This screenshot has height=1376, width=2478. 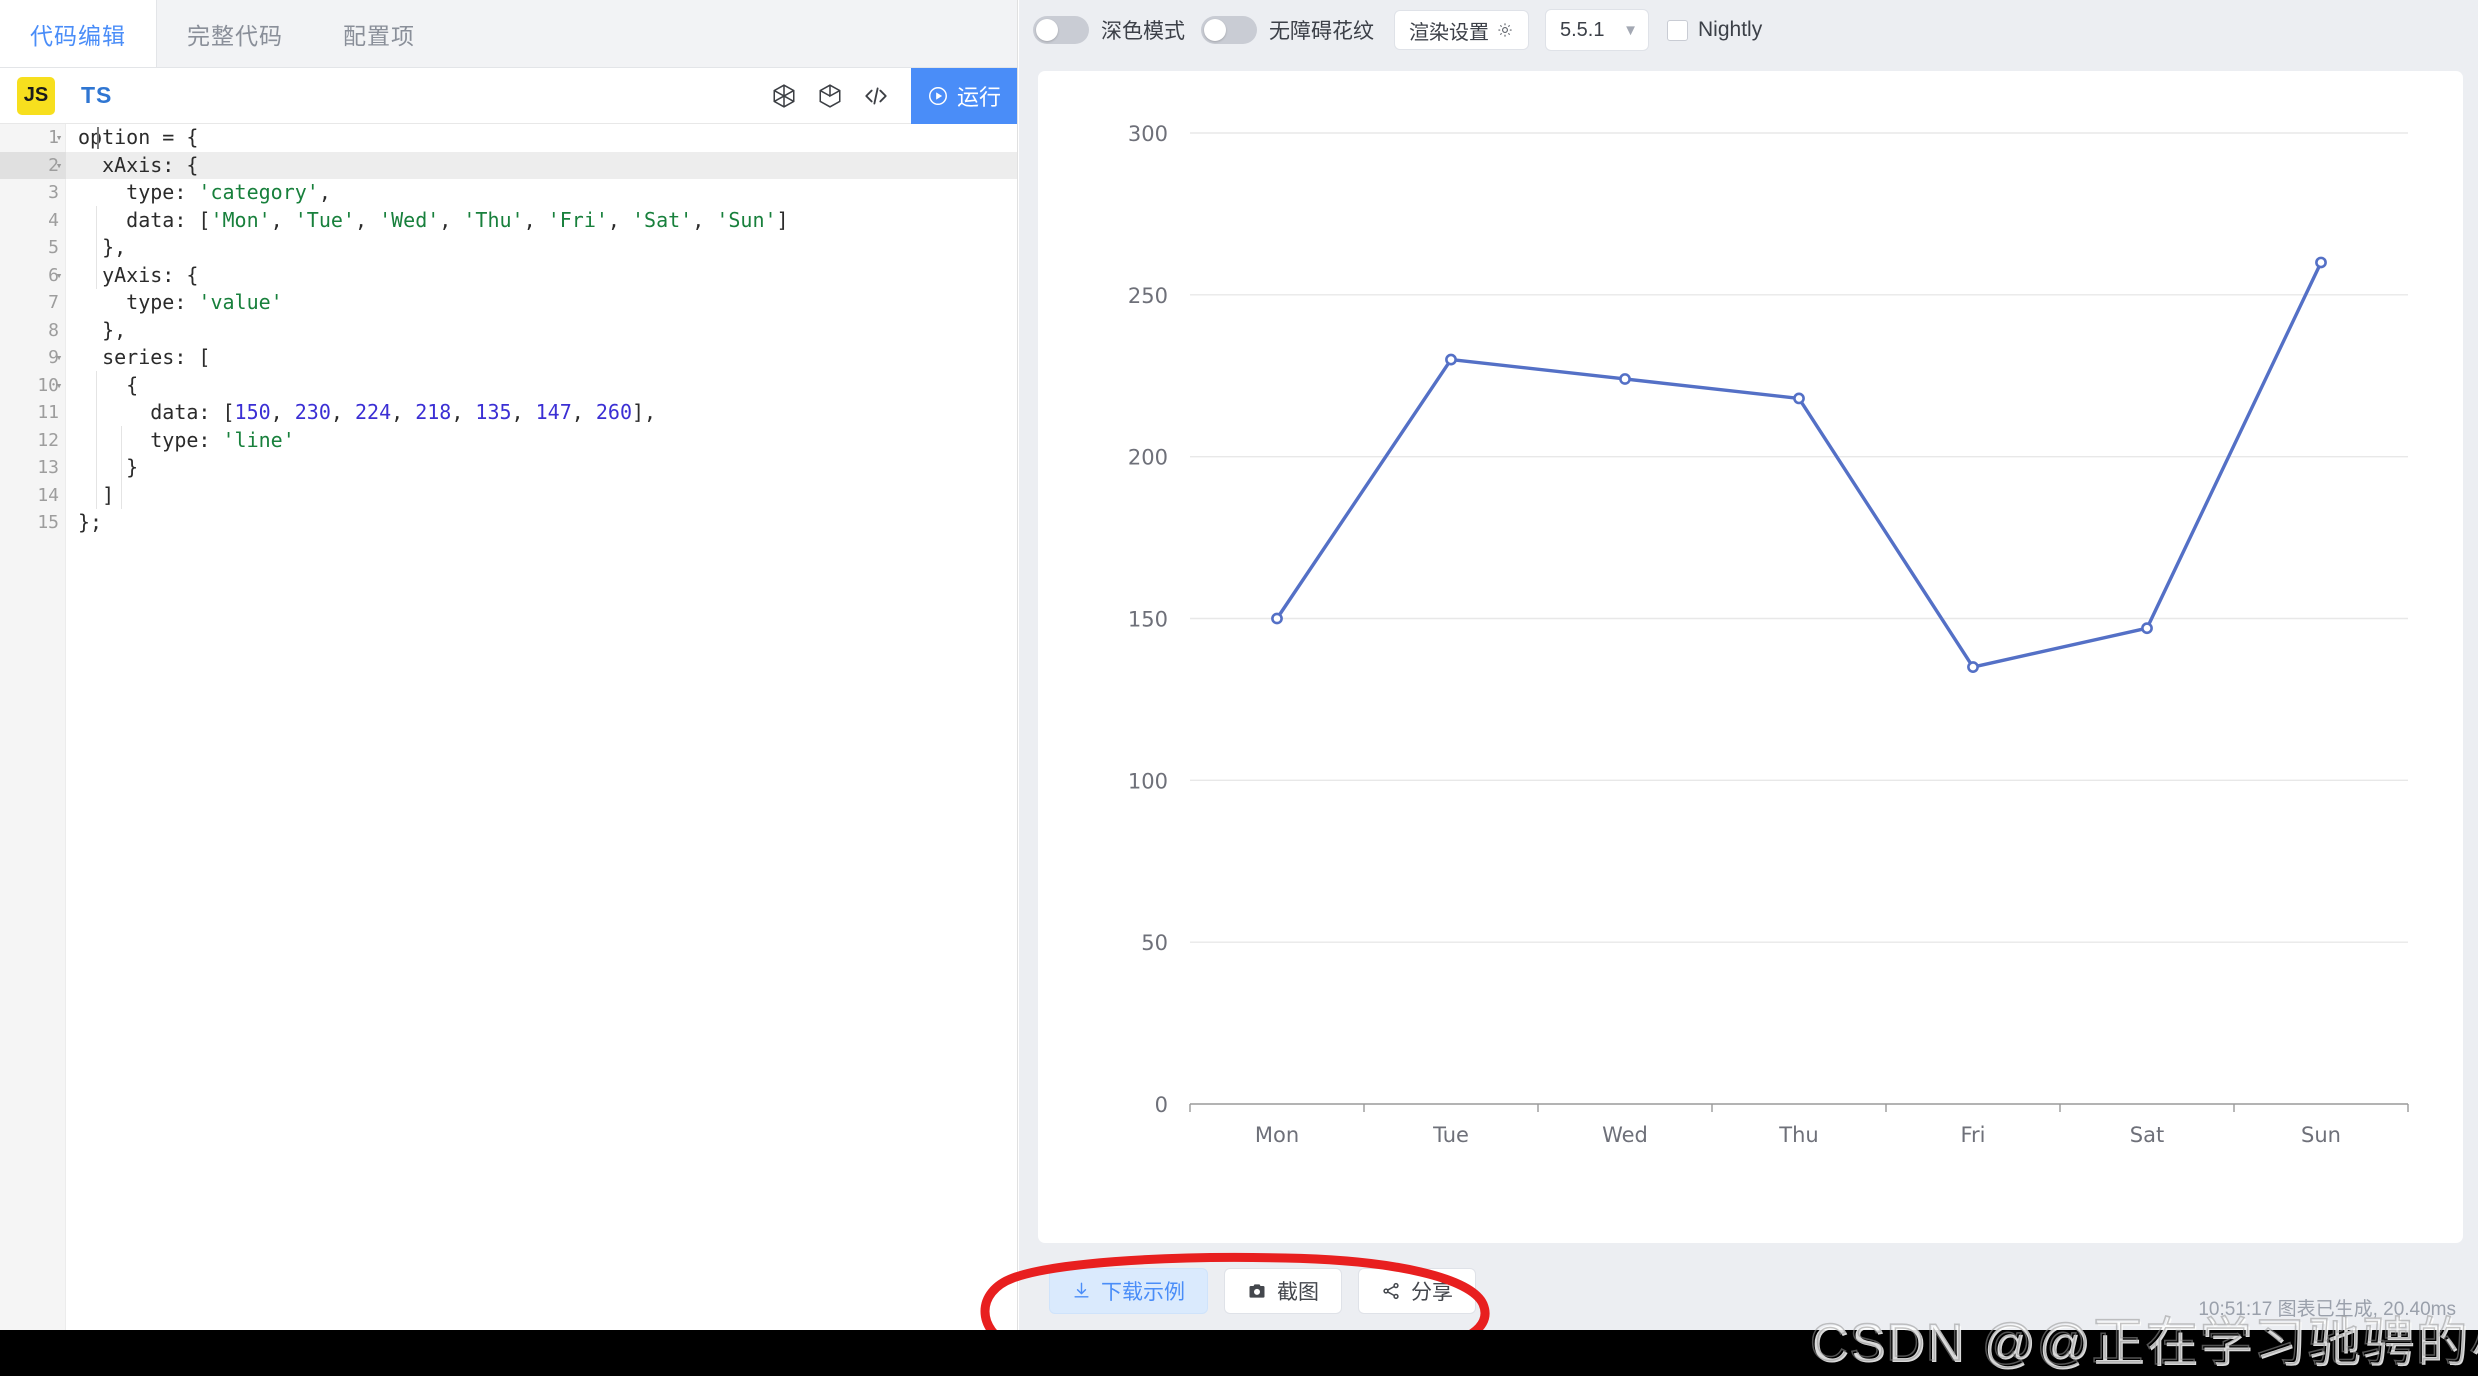 I want to click on code-line: 2 ▾ xAxis: {, so click(x=508, y=165).